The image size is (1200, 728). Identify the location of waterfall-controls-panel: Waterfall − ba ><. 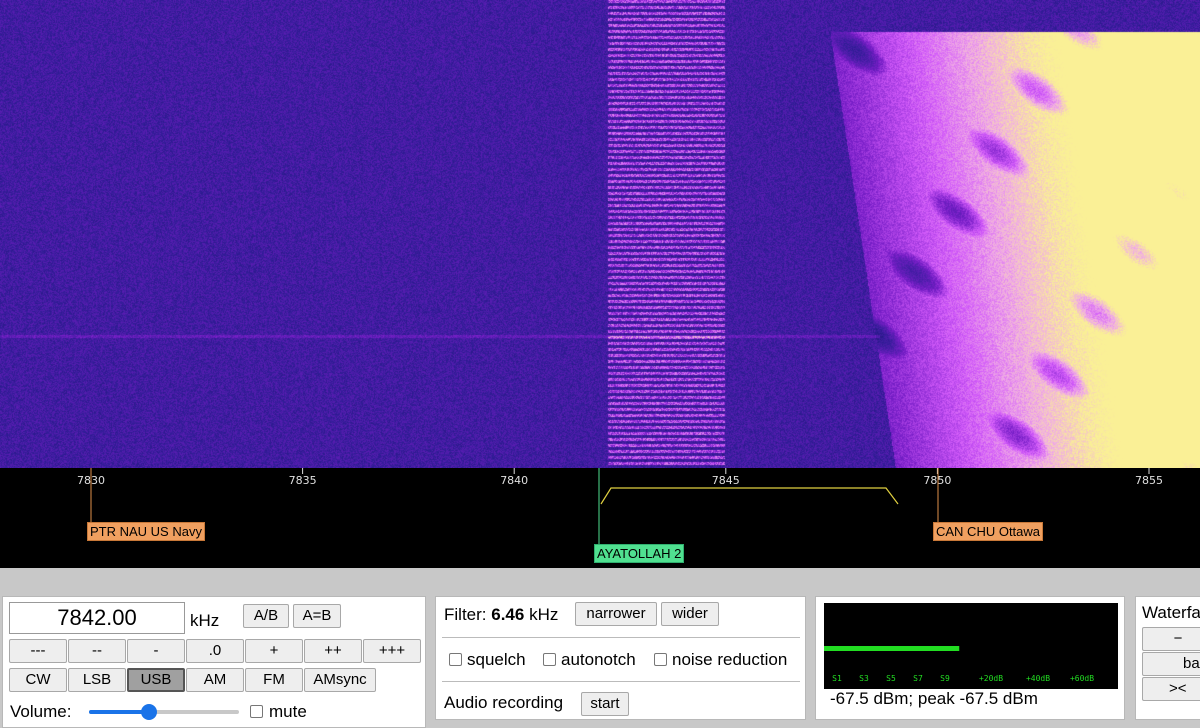
(1167, 658).